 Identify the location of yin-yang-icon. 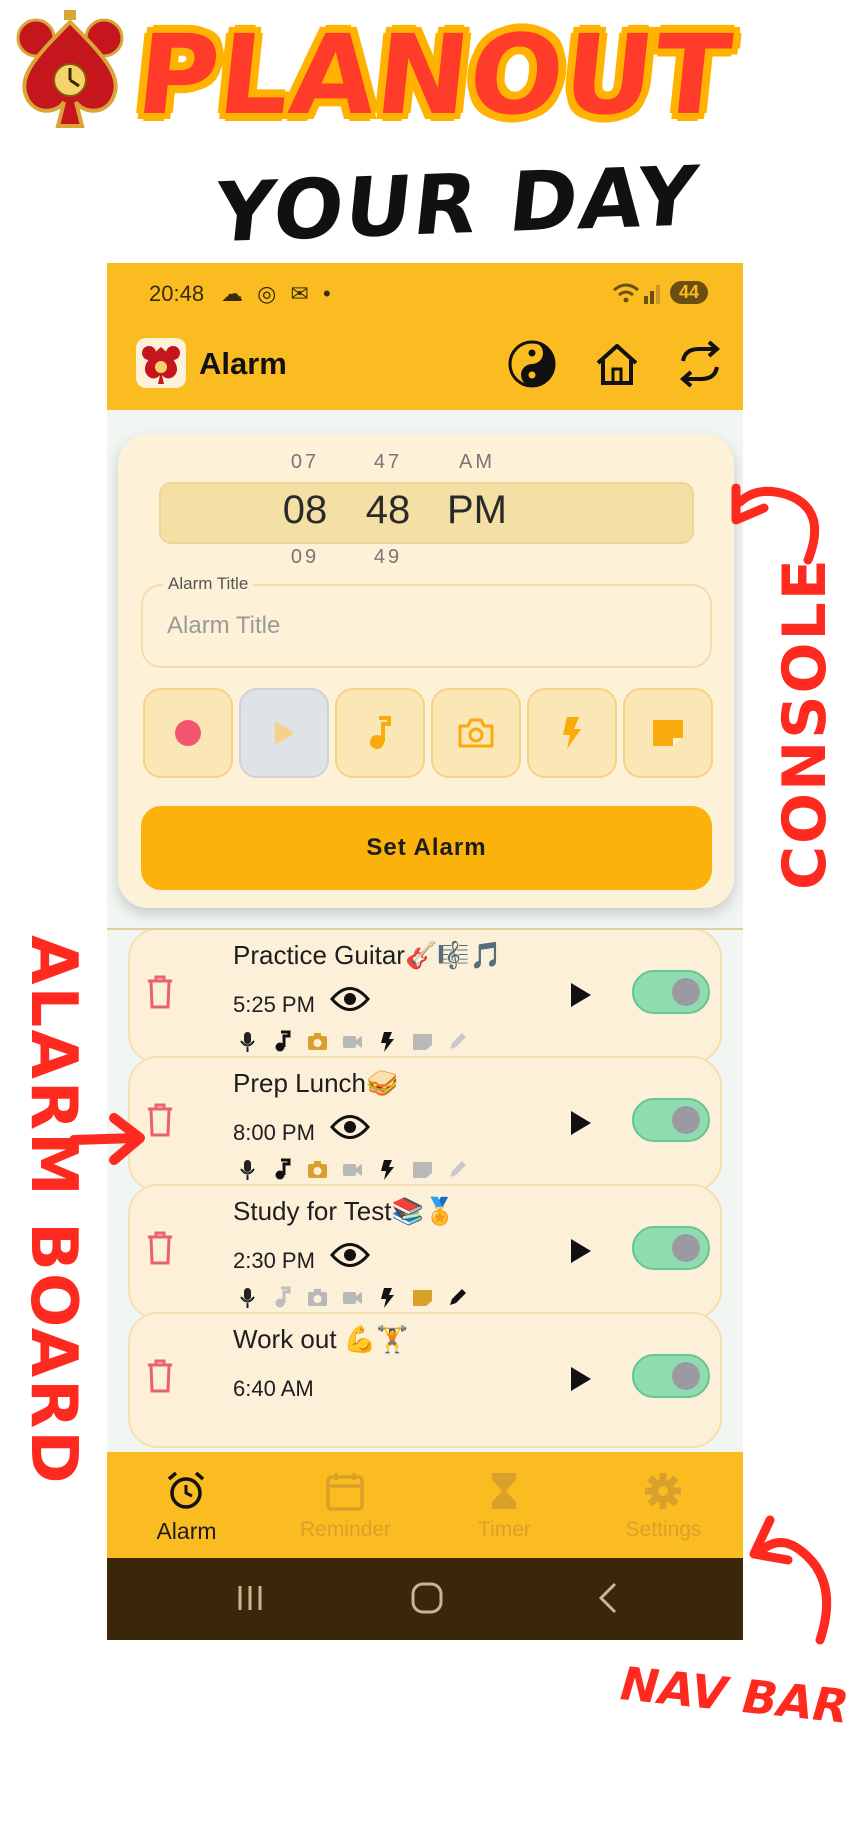
(532, 364).